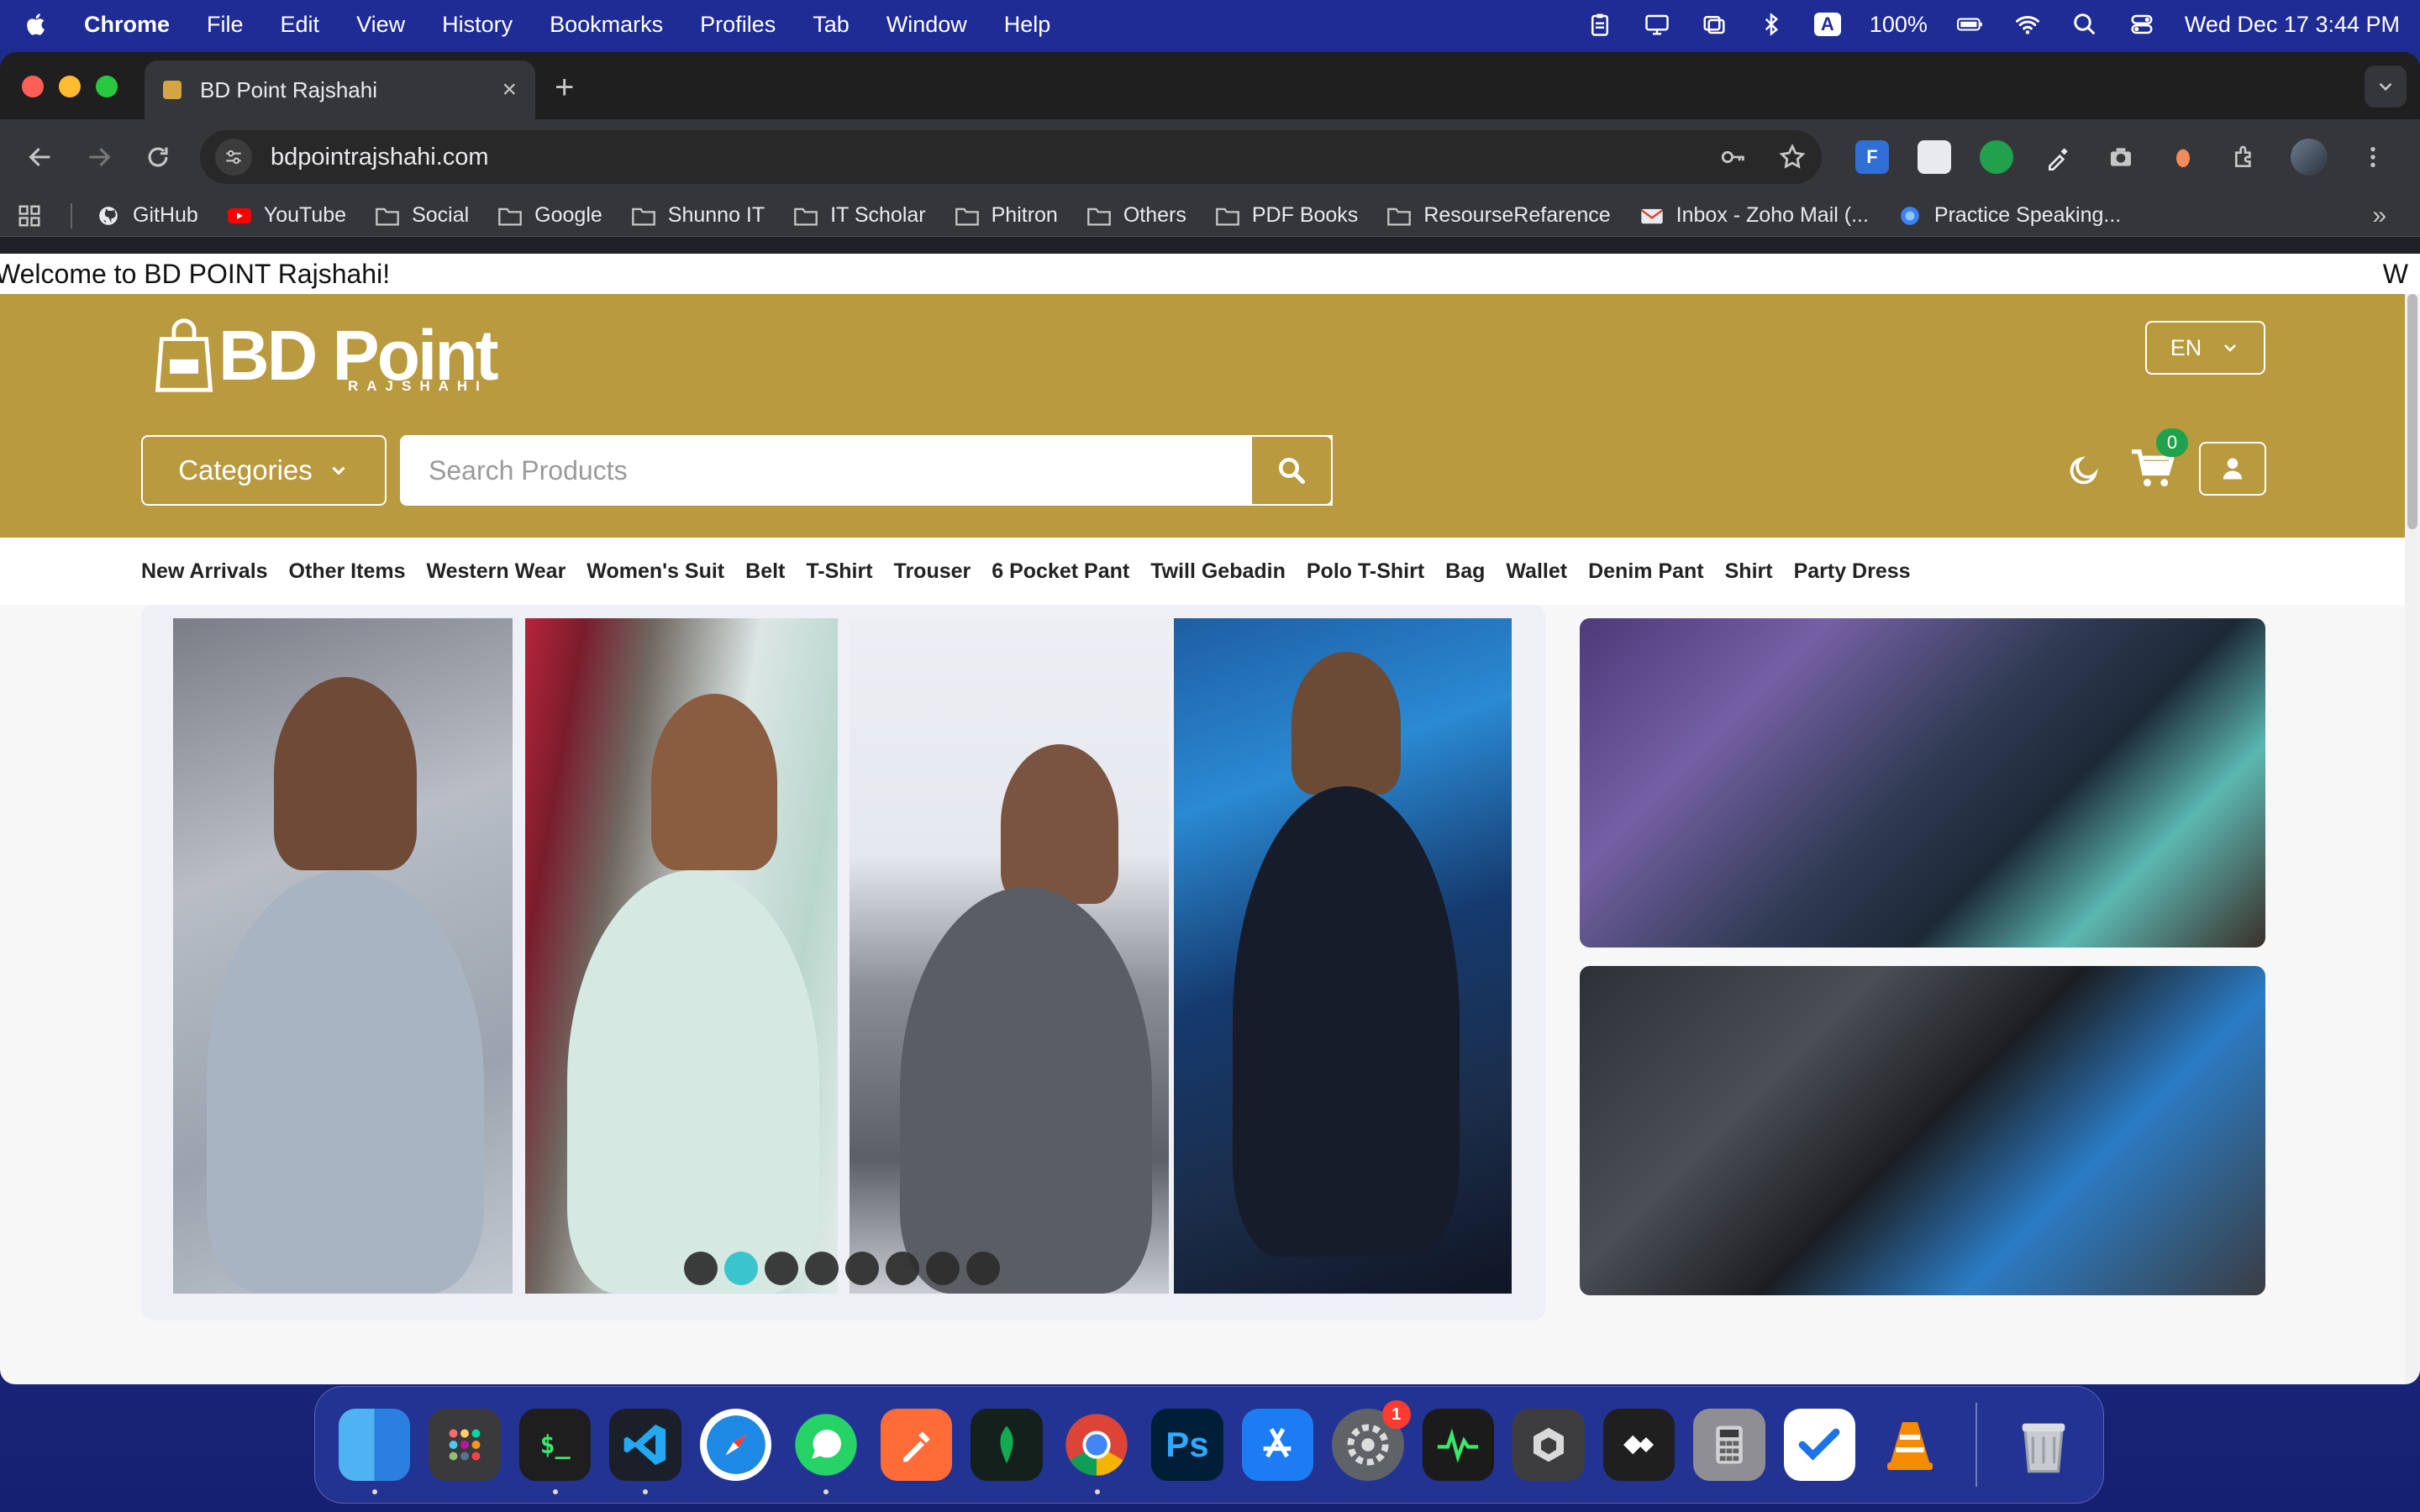 This screenshot has width=2420, height=1512. What do you see at coordinates (1749, 571) in the screenshot?
I see `nav-shirt: Shirt` at bounding box center [1749, 571].